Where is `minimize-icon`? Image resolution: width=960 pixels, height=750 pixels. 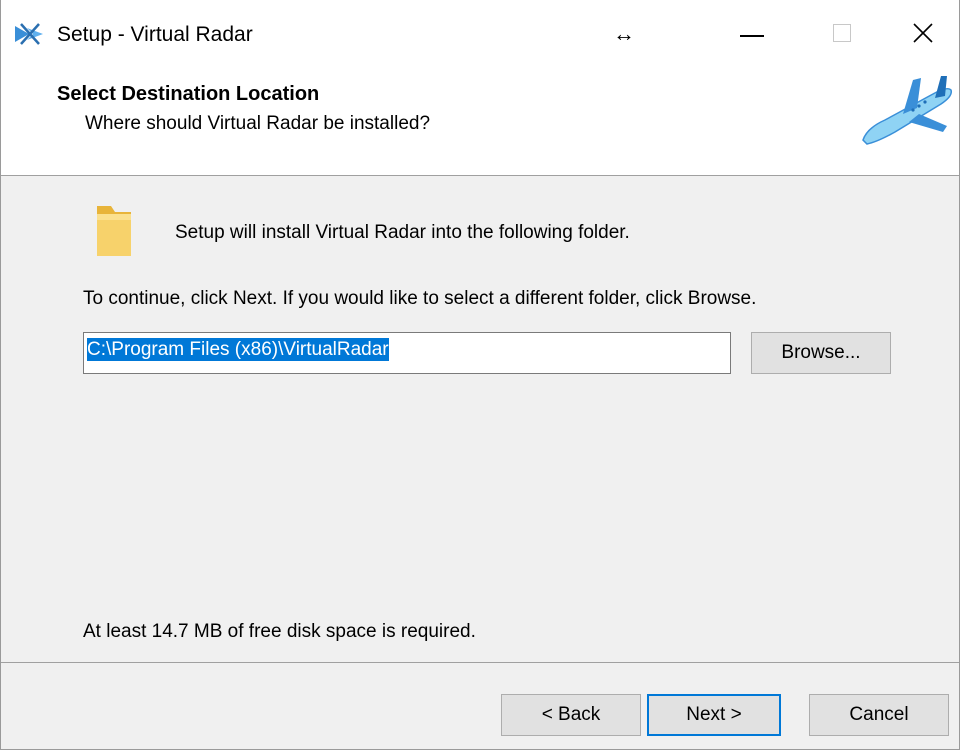
minimize-icon is located at coordinates (752, 36).